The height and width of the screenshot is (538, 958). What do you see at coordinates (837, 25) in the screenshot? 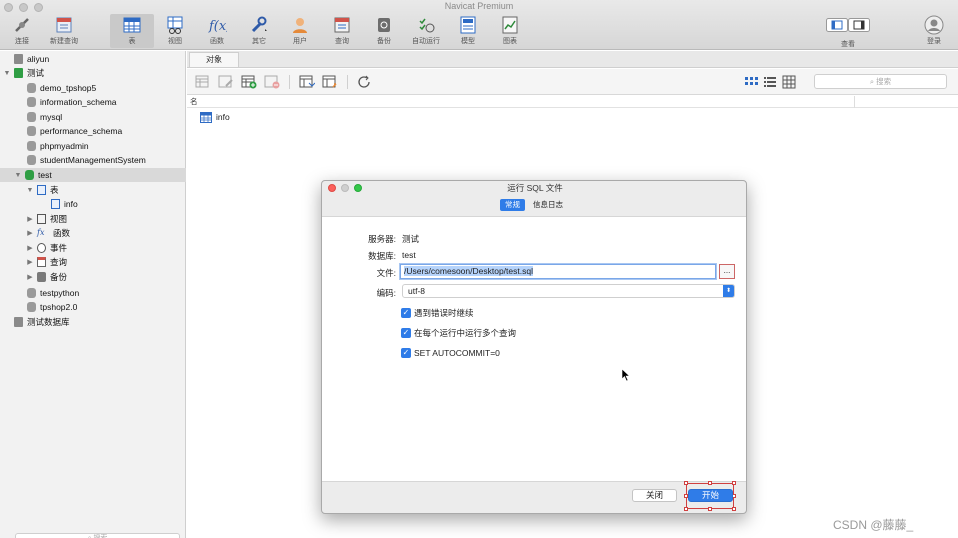
I see `sidebar-toggle-icon` at bounding box center [837, 25].